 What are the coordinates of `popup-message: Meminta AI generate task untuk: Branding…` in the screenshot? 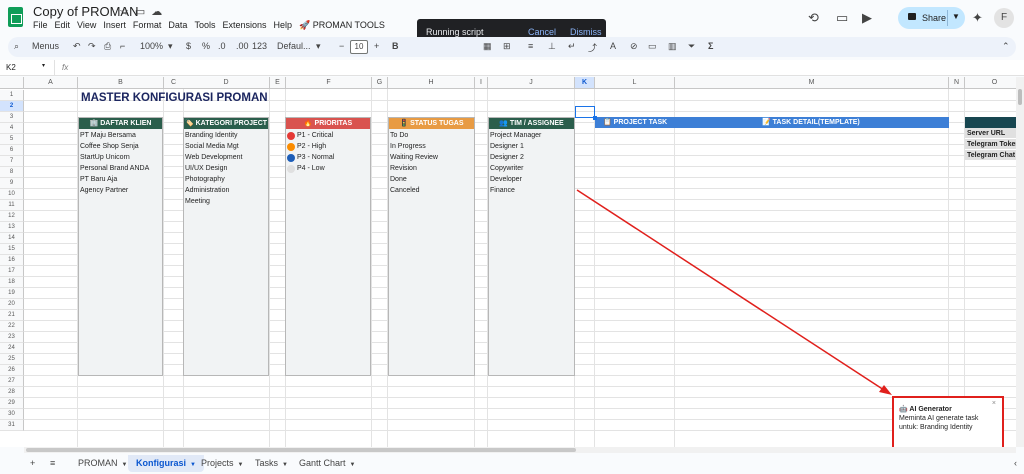 It's located at (939, 423).